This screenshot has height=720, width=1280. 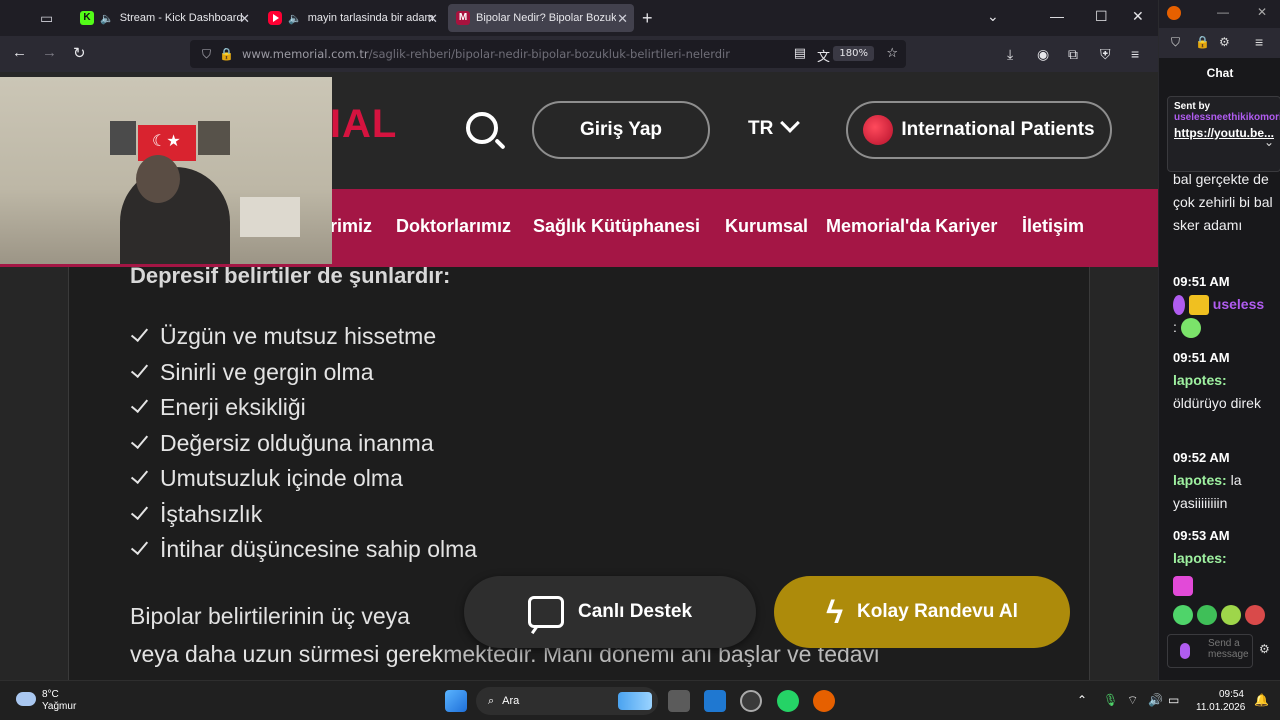 I want to click on battery-icon: ▭, so click(x=1173, y=700).